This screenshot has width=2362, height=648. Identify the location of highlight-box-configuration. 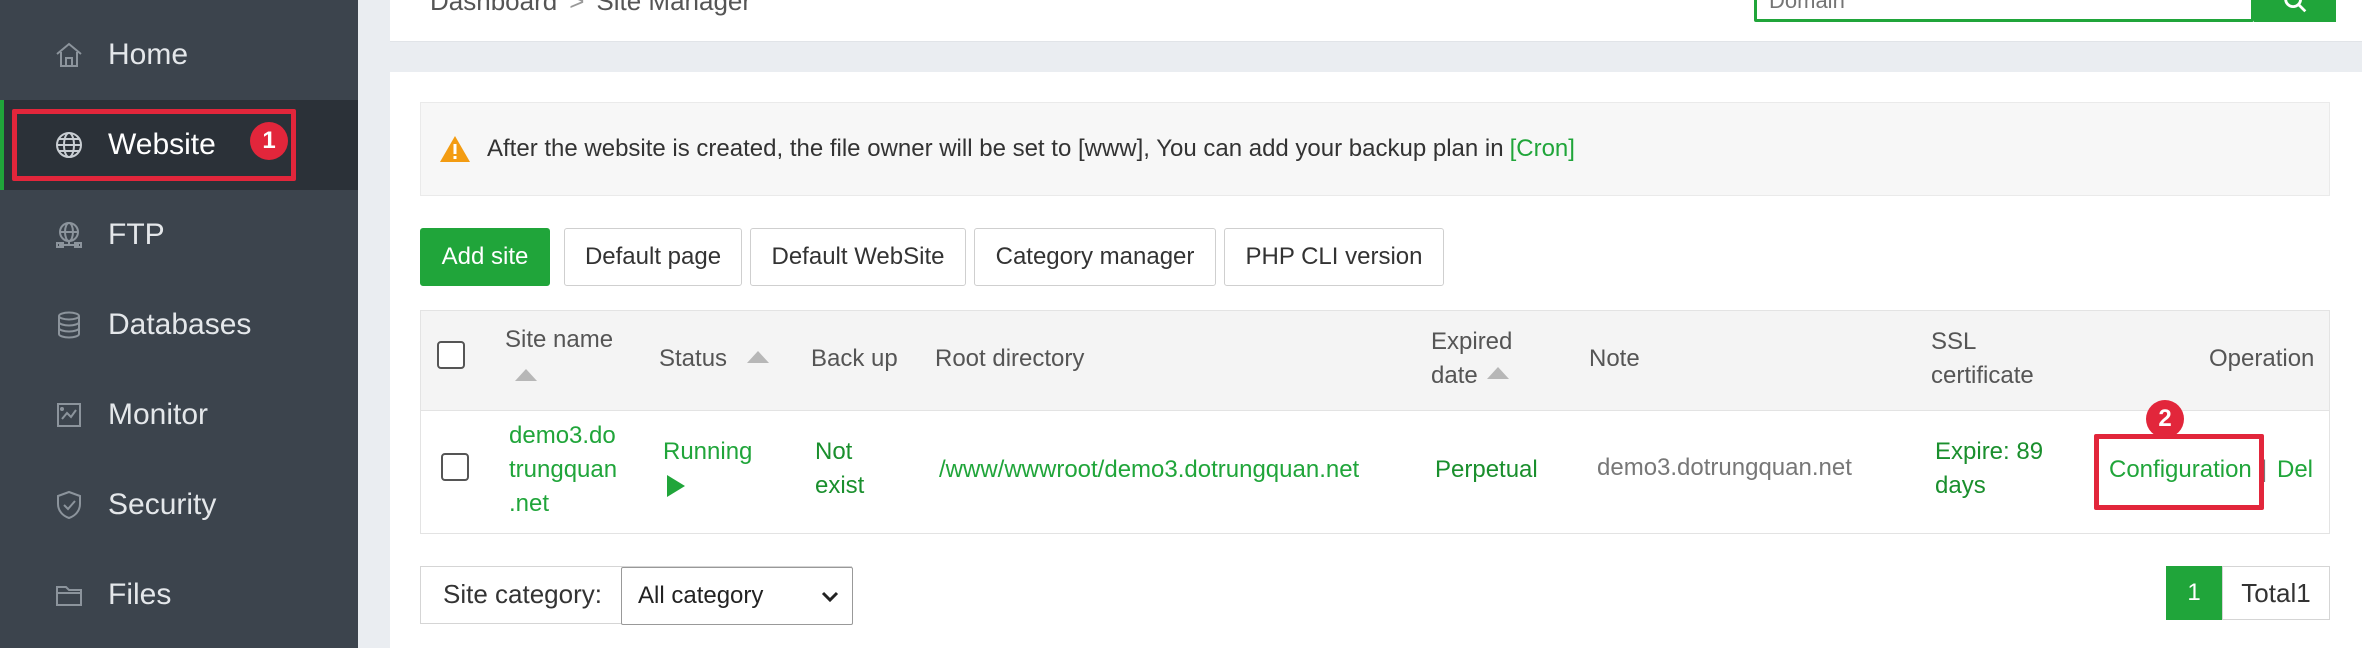
(2179, 472).